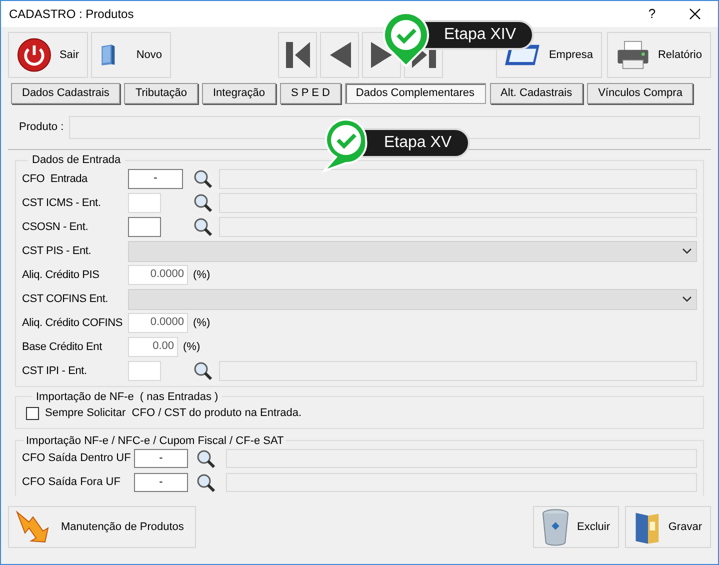 This screenshot has height=565, width=719. What do you see at coordinates (55, 179) in the screenshot?
I see `field-label: CFO Entrada` at bounding box center [55, 179].